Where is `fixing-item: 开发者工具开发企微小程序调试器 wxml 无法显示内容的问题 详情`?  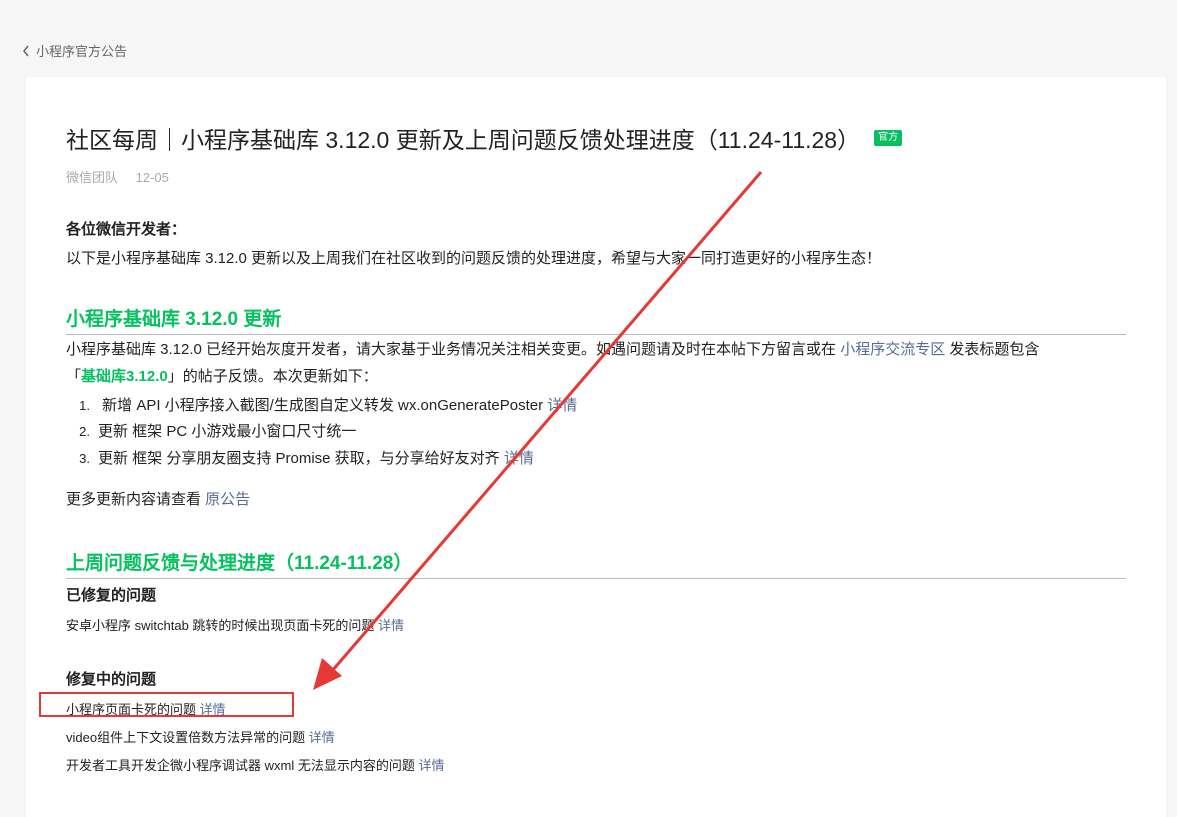 fixing-item: 开发者工具开发企微小程序调试器 wxml 无法显示内容的问题 详情 is located at coordinates (255, 764).